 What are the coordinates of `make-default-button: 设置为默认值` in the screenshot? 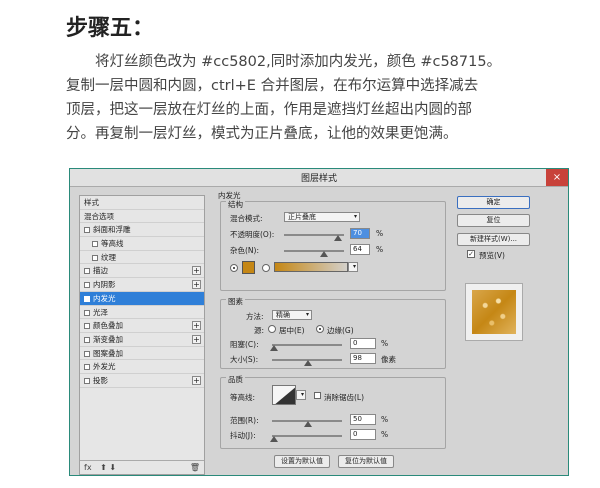 It's located at (302, 461).